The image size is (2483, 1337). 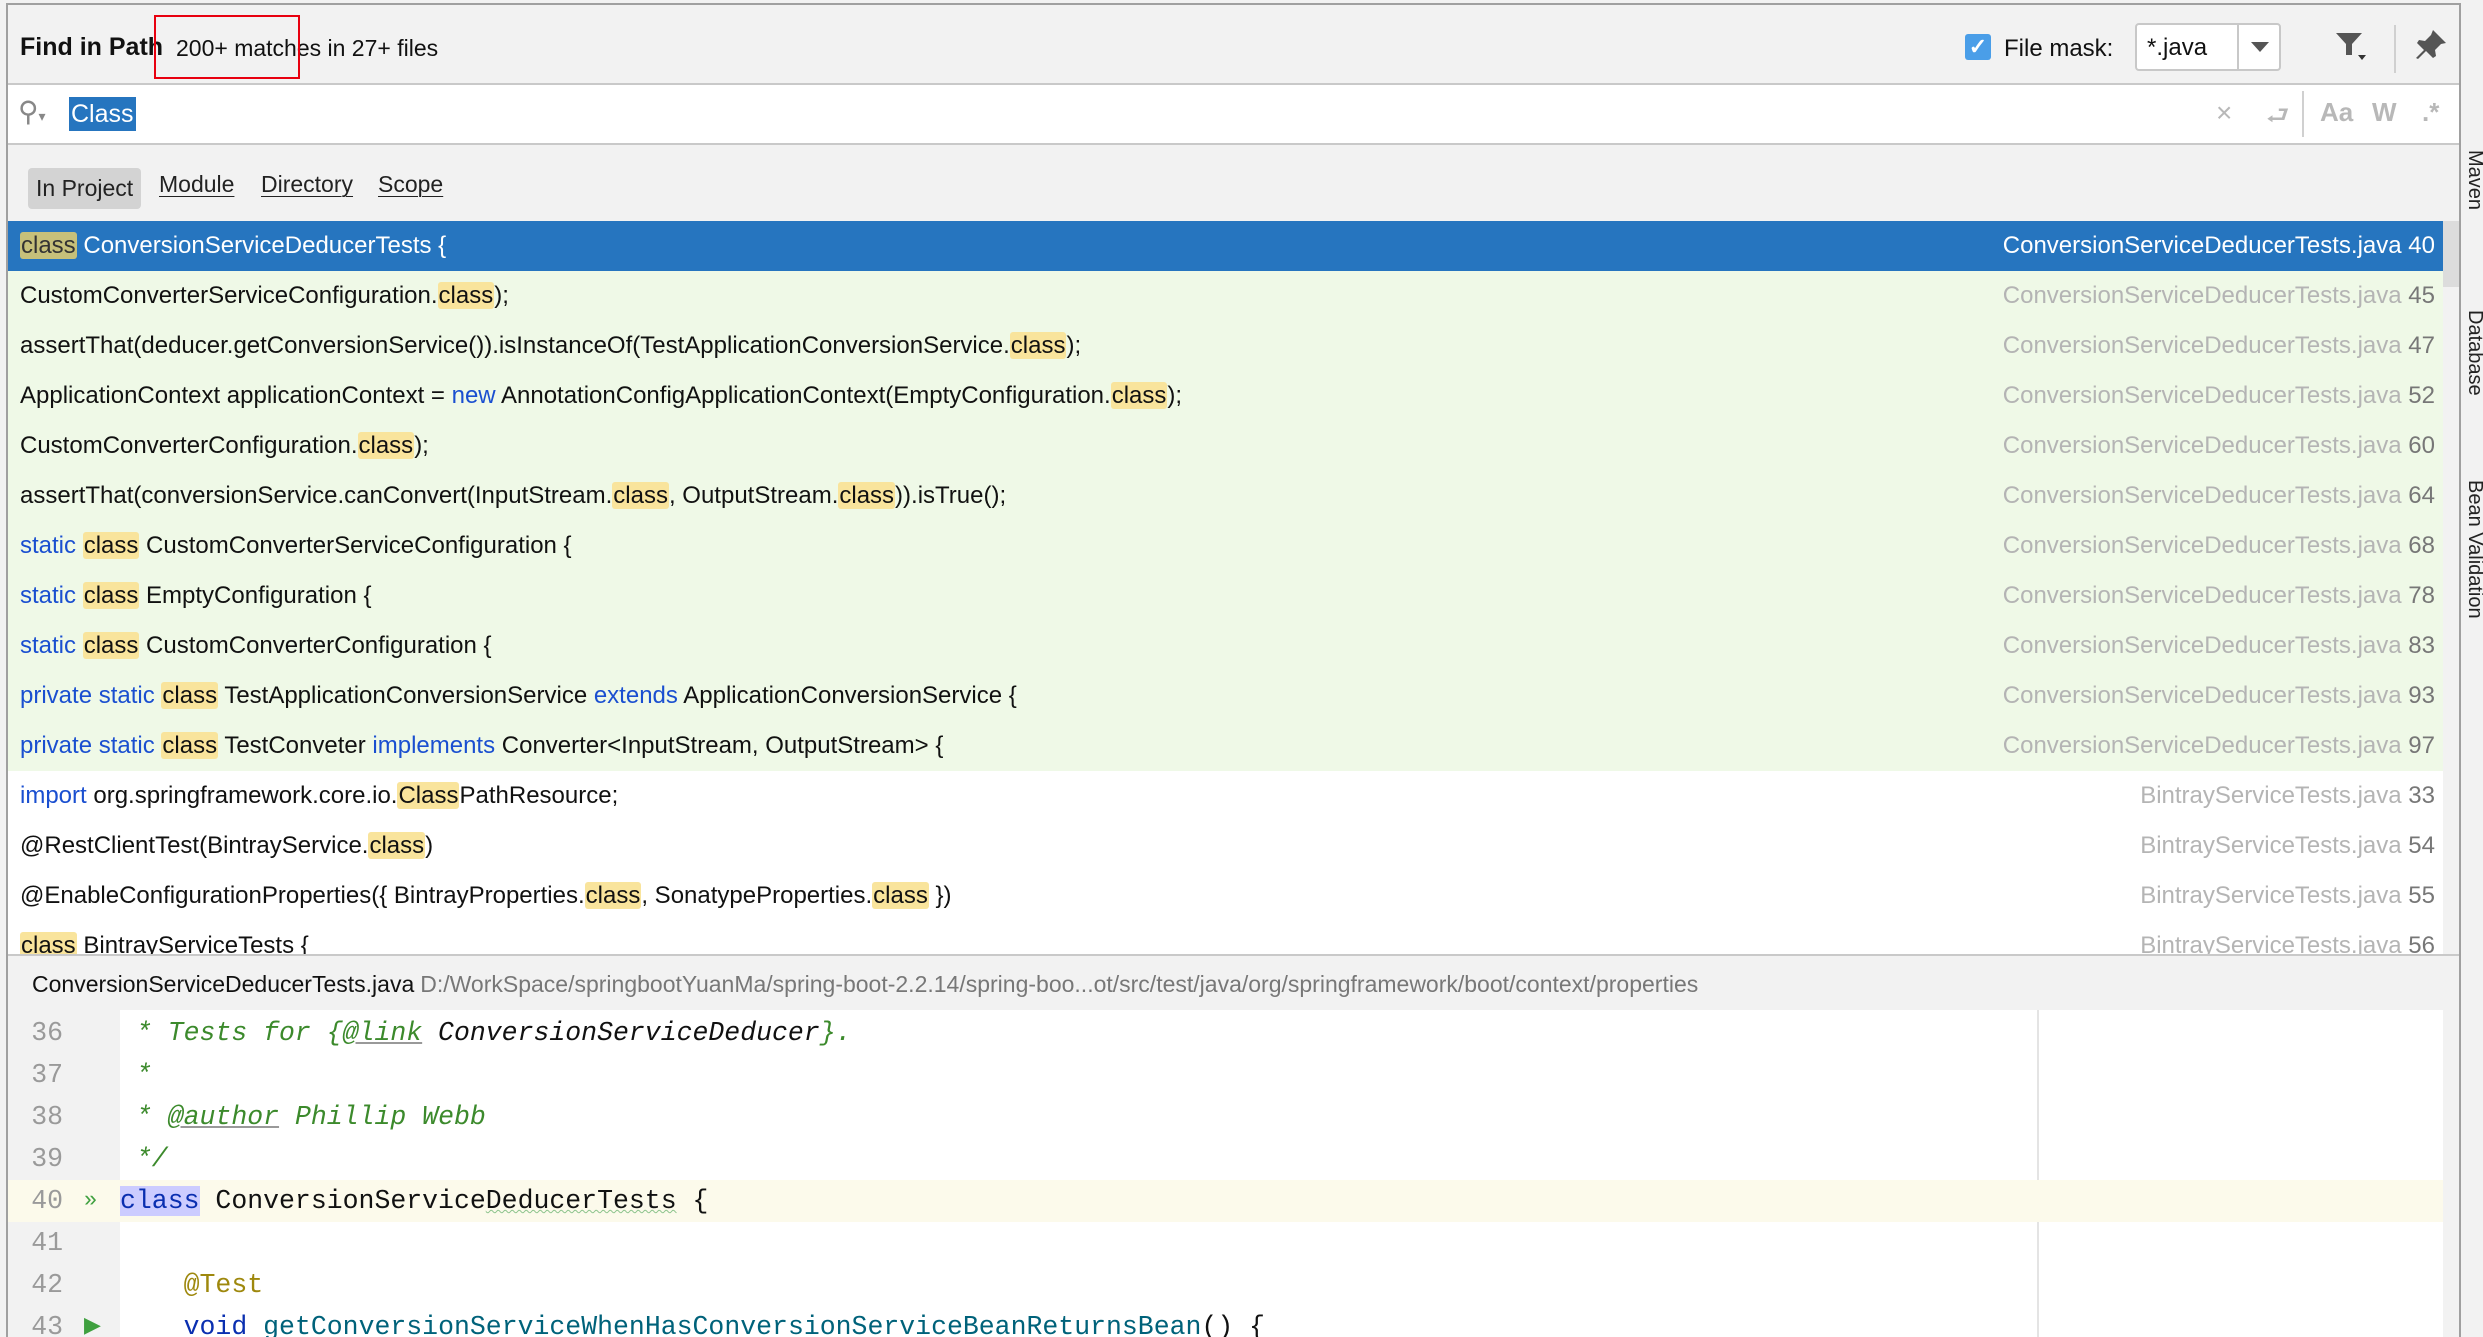 I want to click on match-highlight: Class, so click(x=428, y=795).